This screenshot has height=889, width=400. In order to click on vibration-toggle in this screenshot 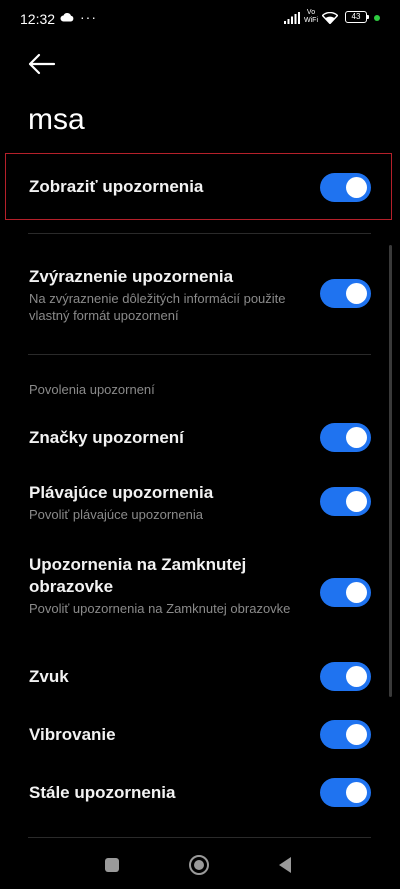, I will do `click(345, 734)`.